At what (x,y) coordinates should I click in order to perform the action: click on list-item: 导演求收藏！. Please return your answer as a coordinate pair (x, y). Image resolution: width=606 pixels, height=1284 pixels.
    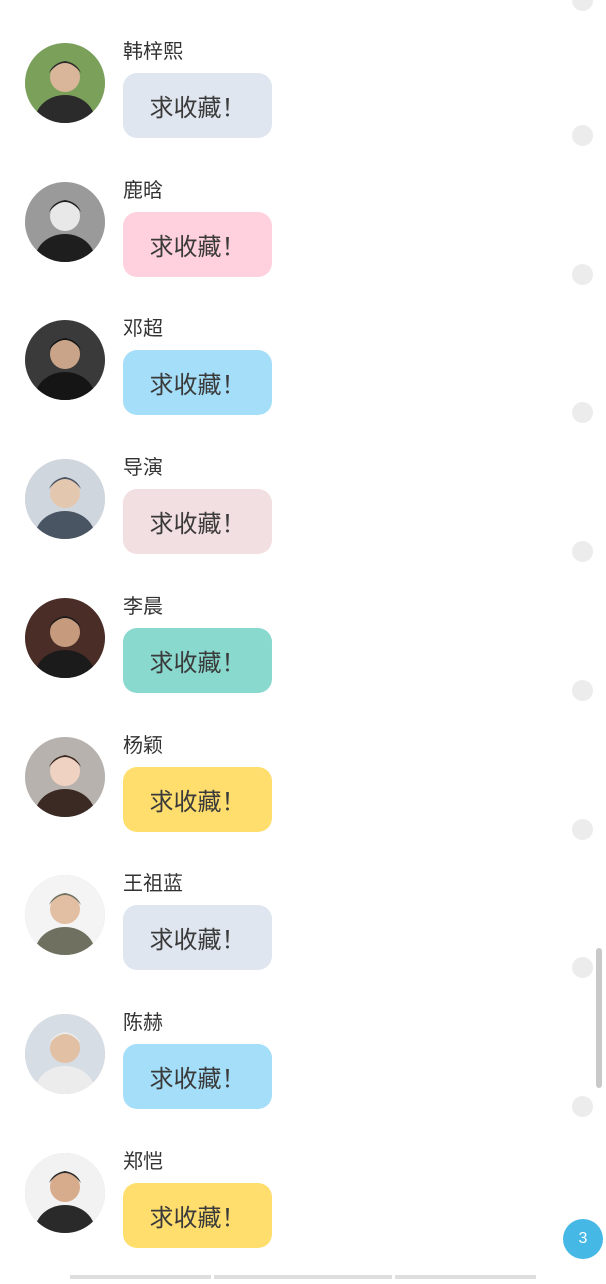
    Looking at the image, I should click on (303, 520).